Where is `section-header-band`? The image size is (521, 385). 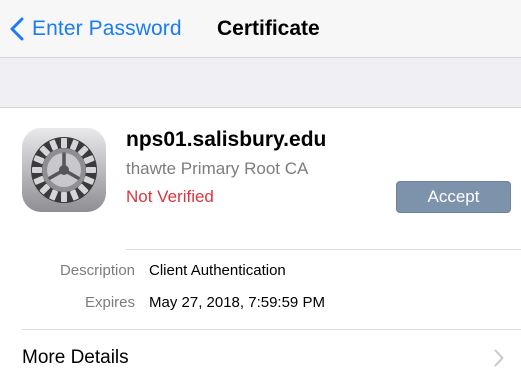
section-header-band is located at coordinates (260, 83).